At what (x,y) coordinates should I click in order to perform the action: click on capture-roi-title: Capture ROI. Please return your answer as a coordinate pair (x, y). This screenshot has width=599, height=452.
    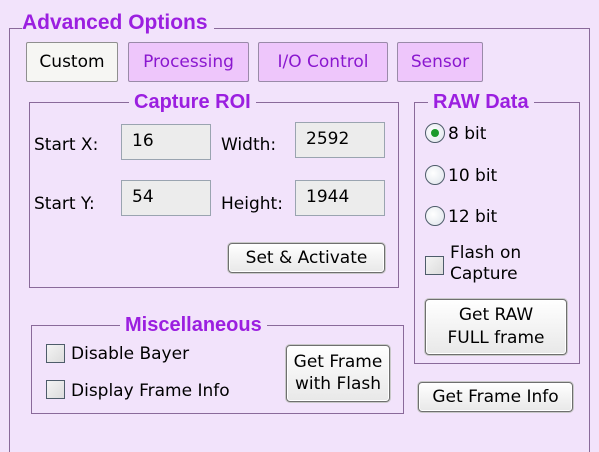
    Looking at the image, I should click on (192, 102).